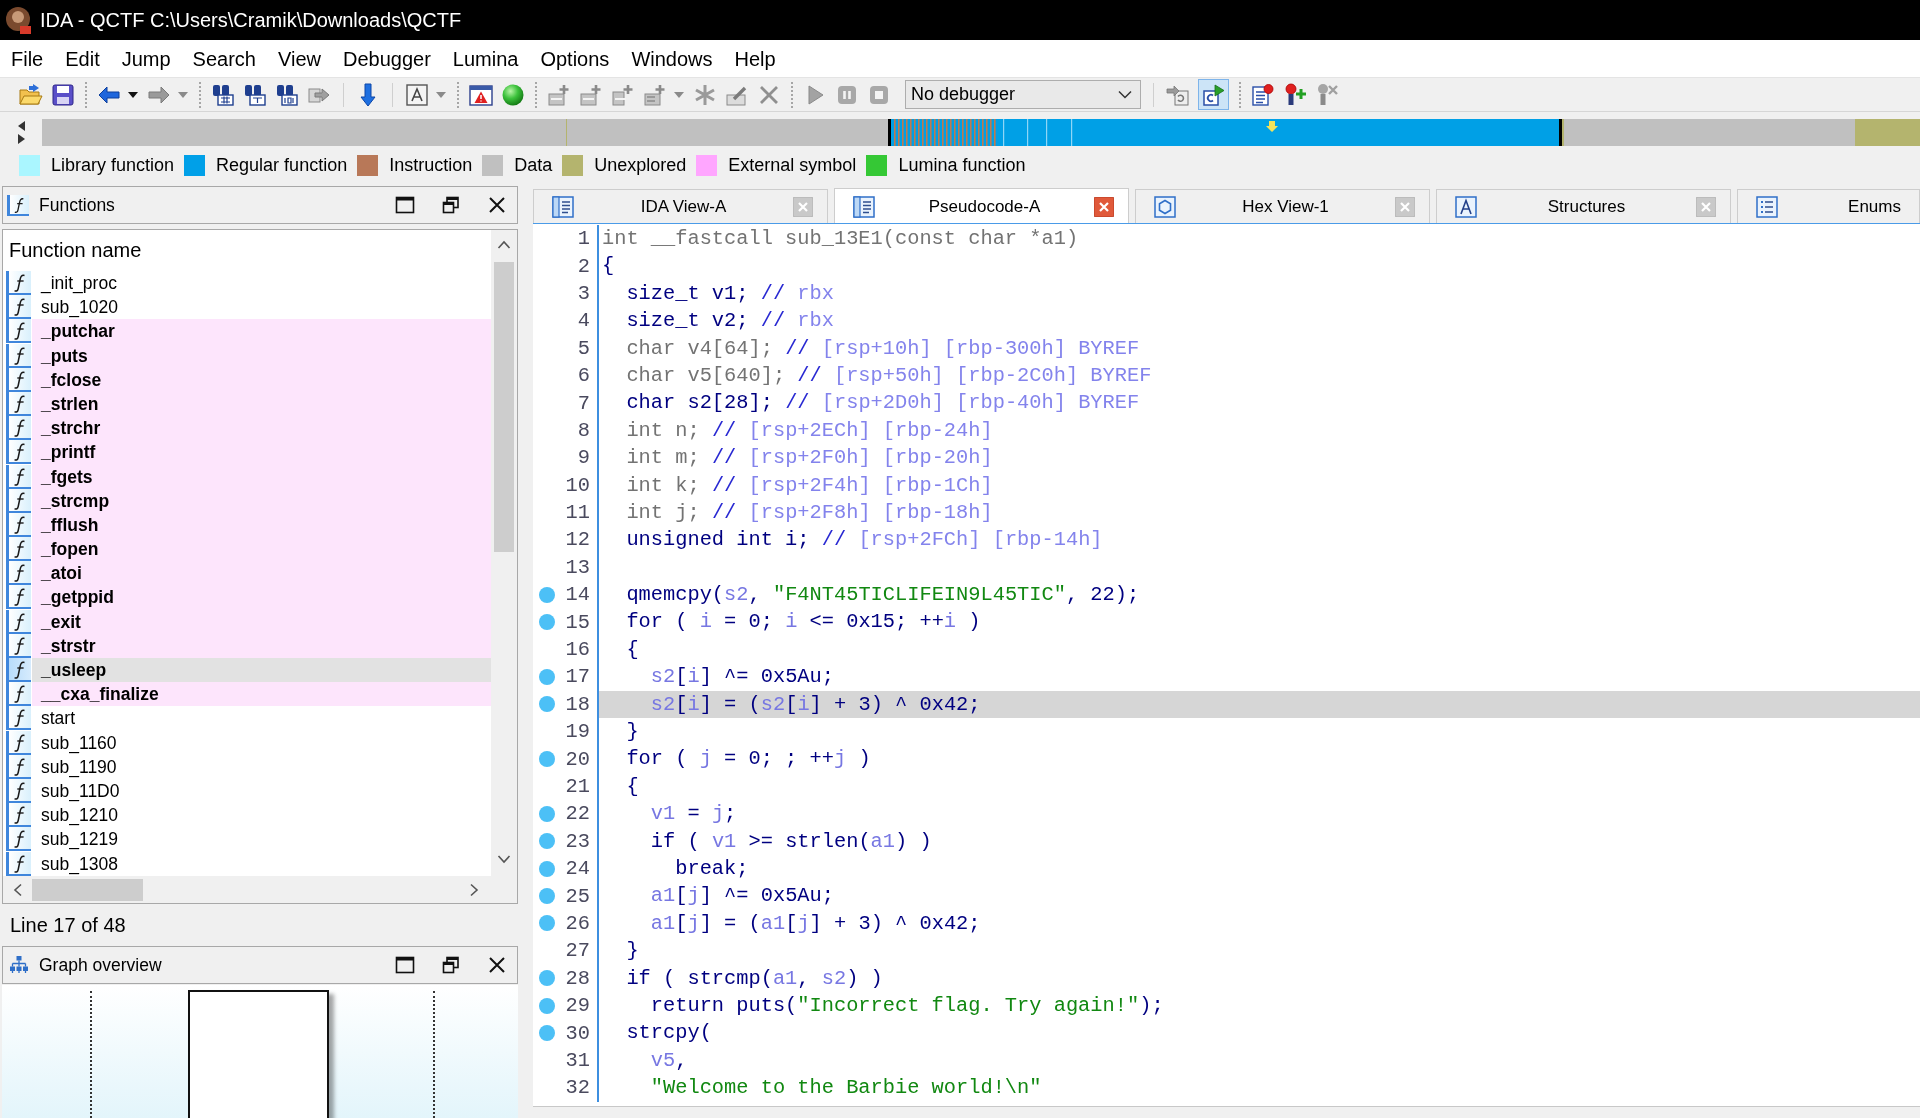 The image size is (1920, 1118). What do you see at coordinates (672, 58) in the screenshot?
I see `menu-item: Windows` at bounding box center [672, 58].